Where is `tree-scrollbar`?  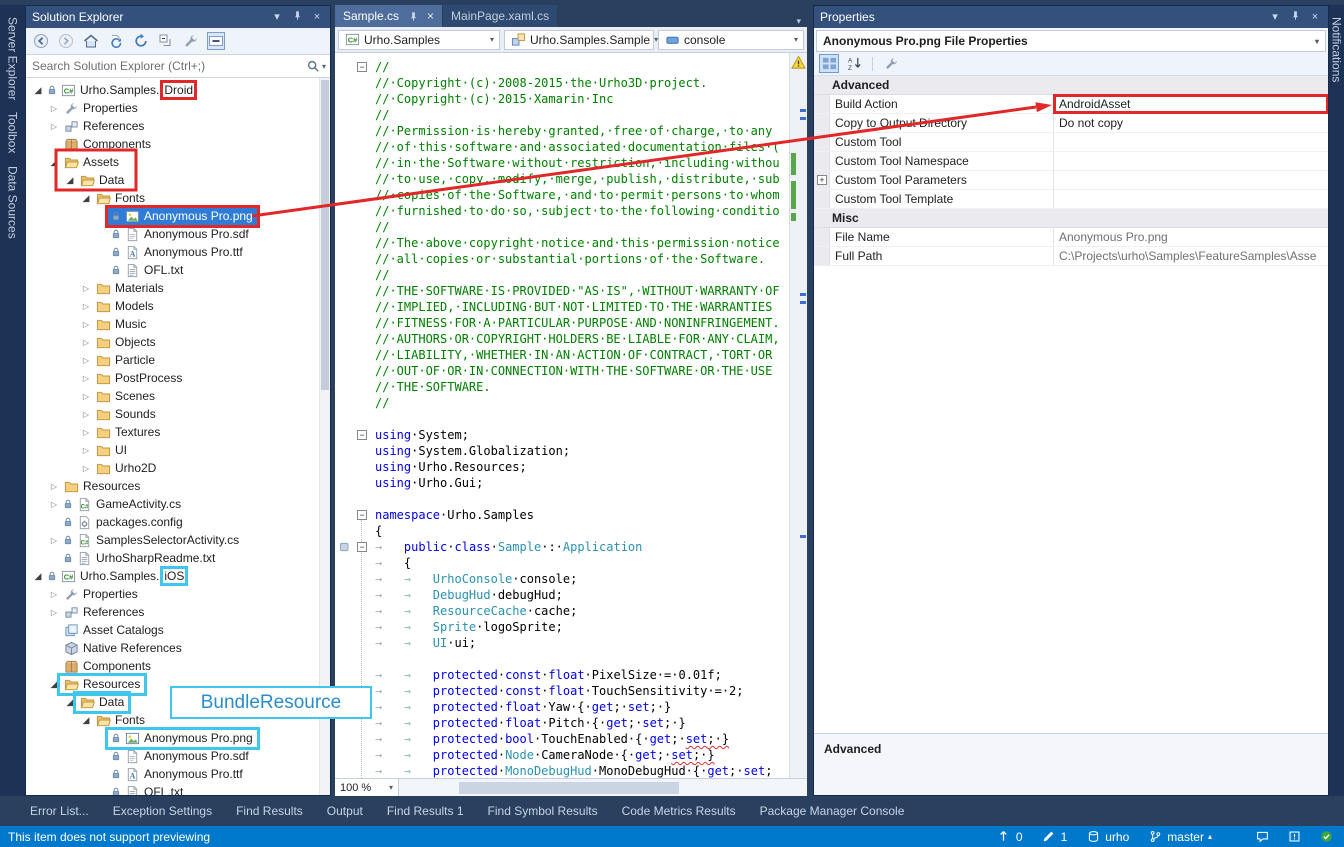
tree-scrollbar is located at coordinates (324, 436).